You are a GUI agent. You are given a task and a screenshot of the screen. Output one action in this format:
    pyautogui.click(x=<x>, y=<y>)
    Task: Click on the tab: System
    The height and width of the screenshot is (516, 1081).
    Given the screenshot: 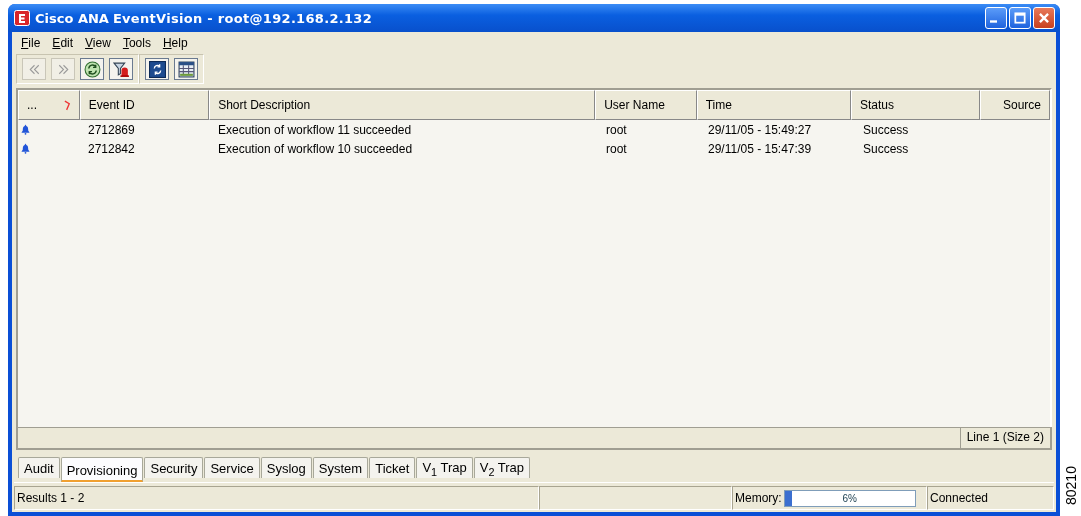 What is the action you would take?
    pyautogui.click(x=340, y=467)
    